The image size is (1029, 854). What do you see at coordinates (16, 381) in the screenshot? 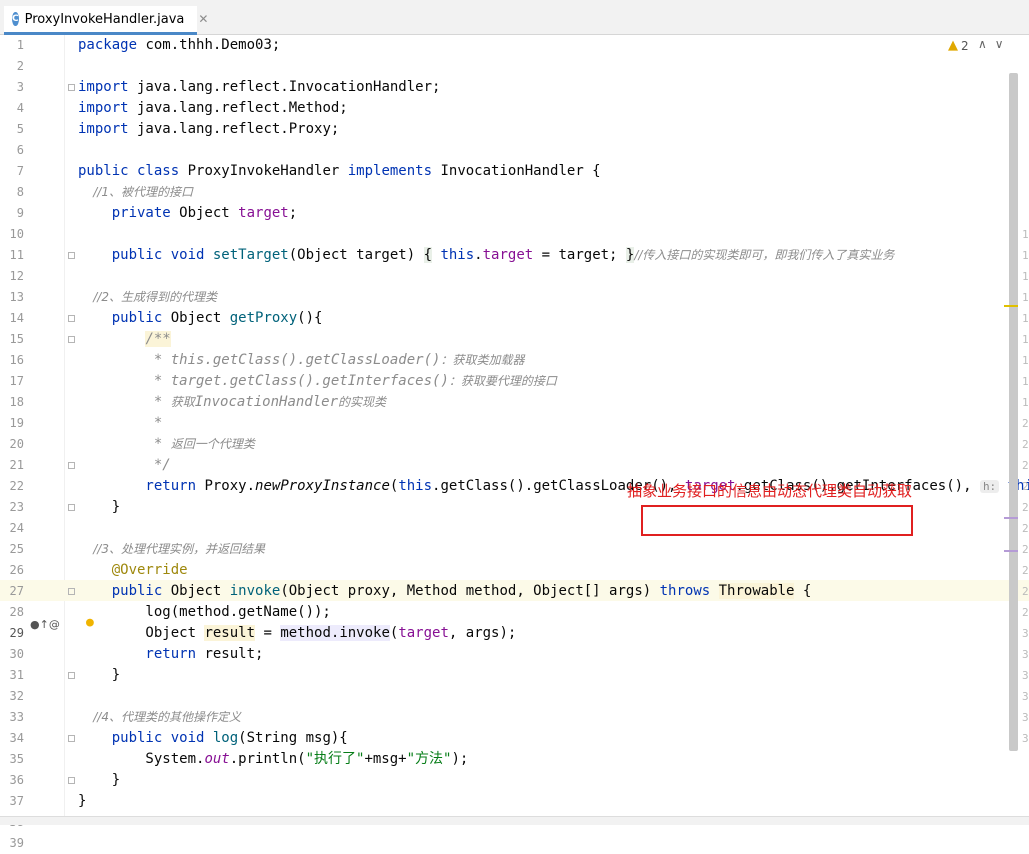
I see `line-number: 17` at bounding box center [16, 381].